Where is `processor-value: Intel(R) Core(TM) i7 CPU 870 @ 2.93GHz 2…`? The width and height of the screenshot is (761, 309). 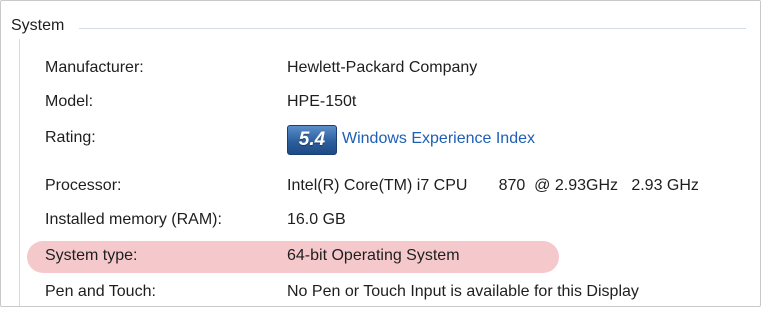 processor-value: Intel(R) Core(TM) i7 CPU 870 @ 2.93GHz 2… is located at coordinates (493, 185).